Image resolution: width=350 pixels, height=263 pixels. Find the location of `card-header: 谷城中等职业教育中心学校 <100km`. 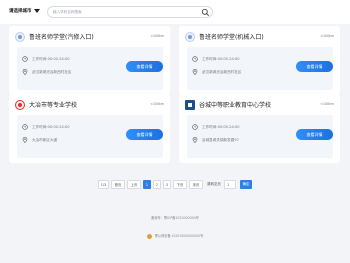

card-header: 谷城中等职业教育中心学校 <100km is located at coordinates (259, 104).